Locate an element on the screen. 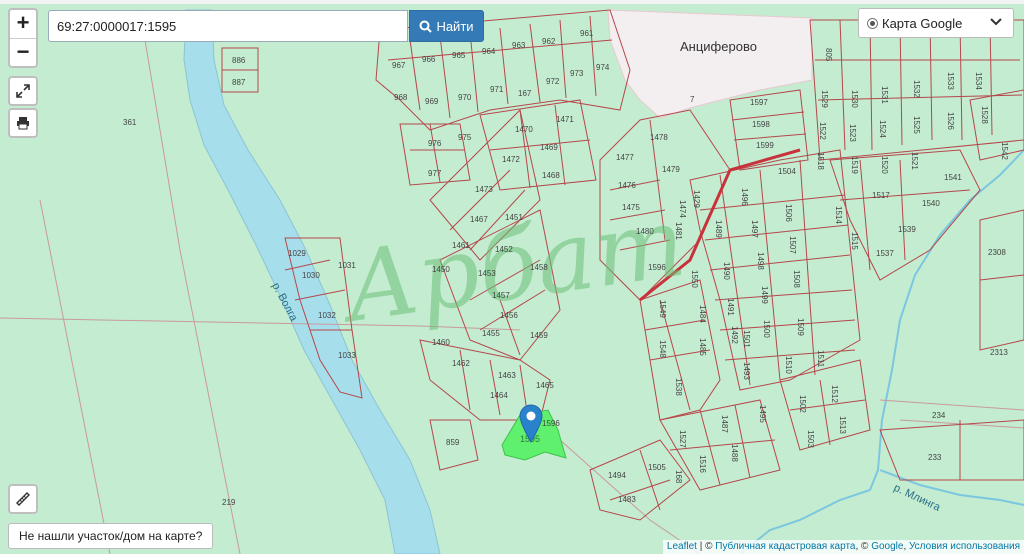 This screenshot has width=1024, height=554. parcel-number-label: 1455 is located at coordinates (491, 333).